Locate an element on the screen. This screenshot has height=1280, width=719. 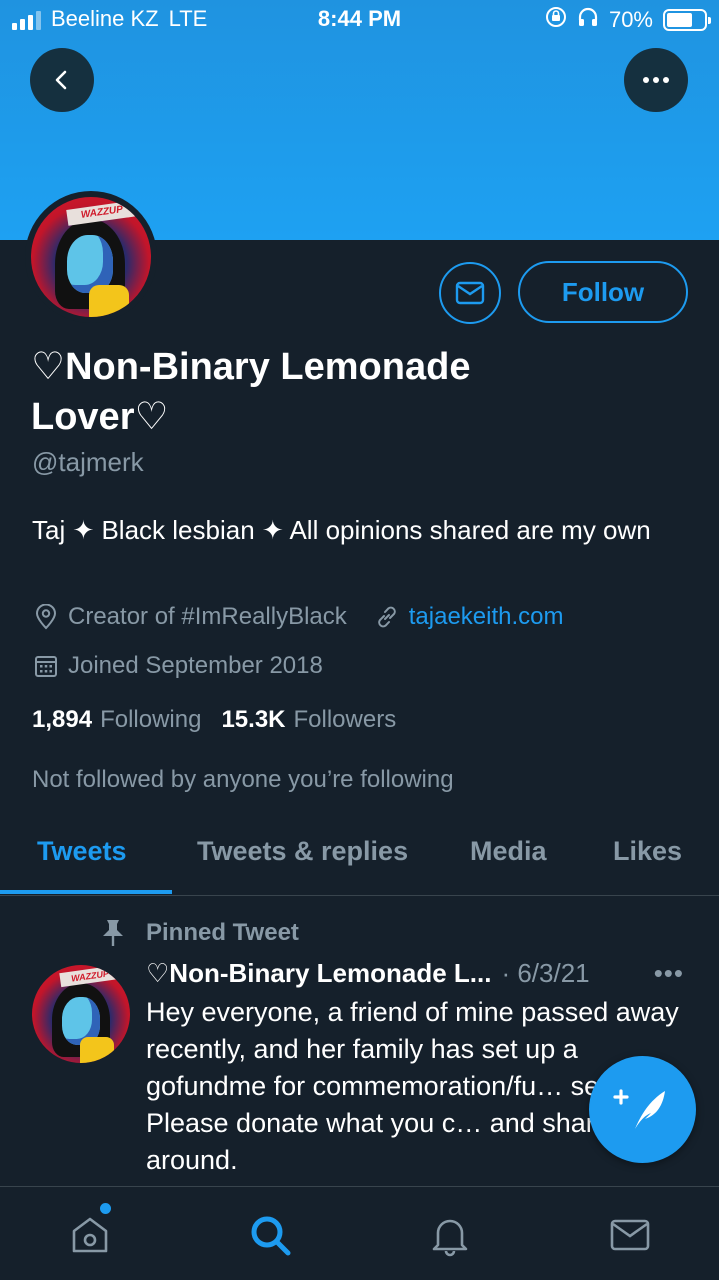
profile-meta-row: Creator of #ImReallyBlack tajaekeith.com is located at coordinates (298, 617).